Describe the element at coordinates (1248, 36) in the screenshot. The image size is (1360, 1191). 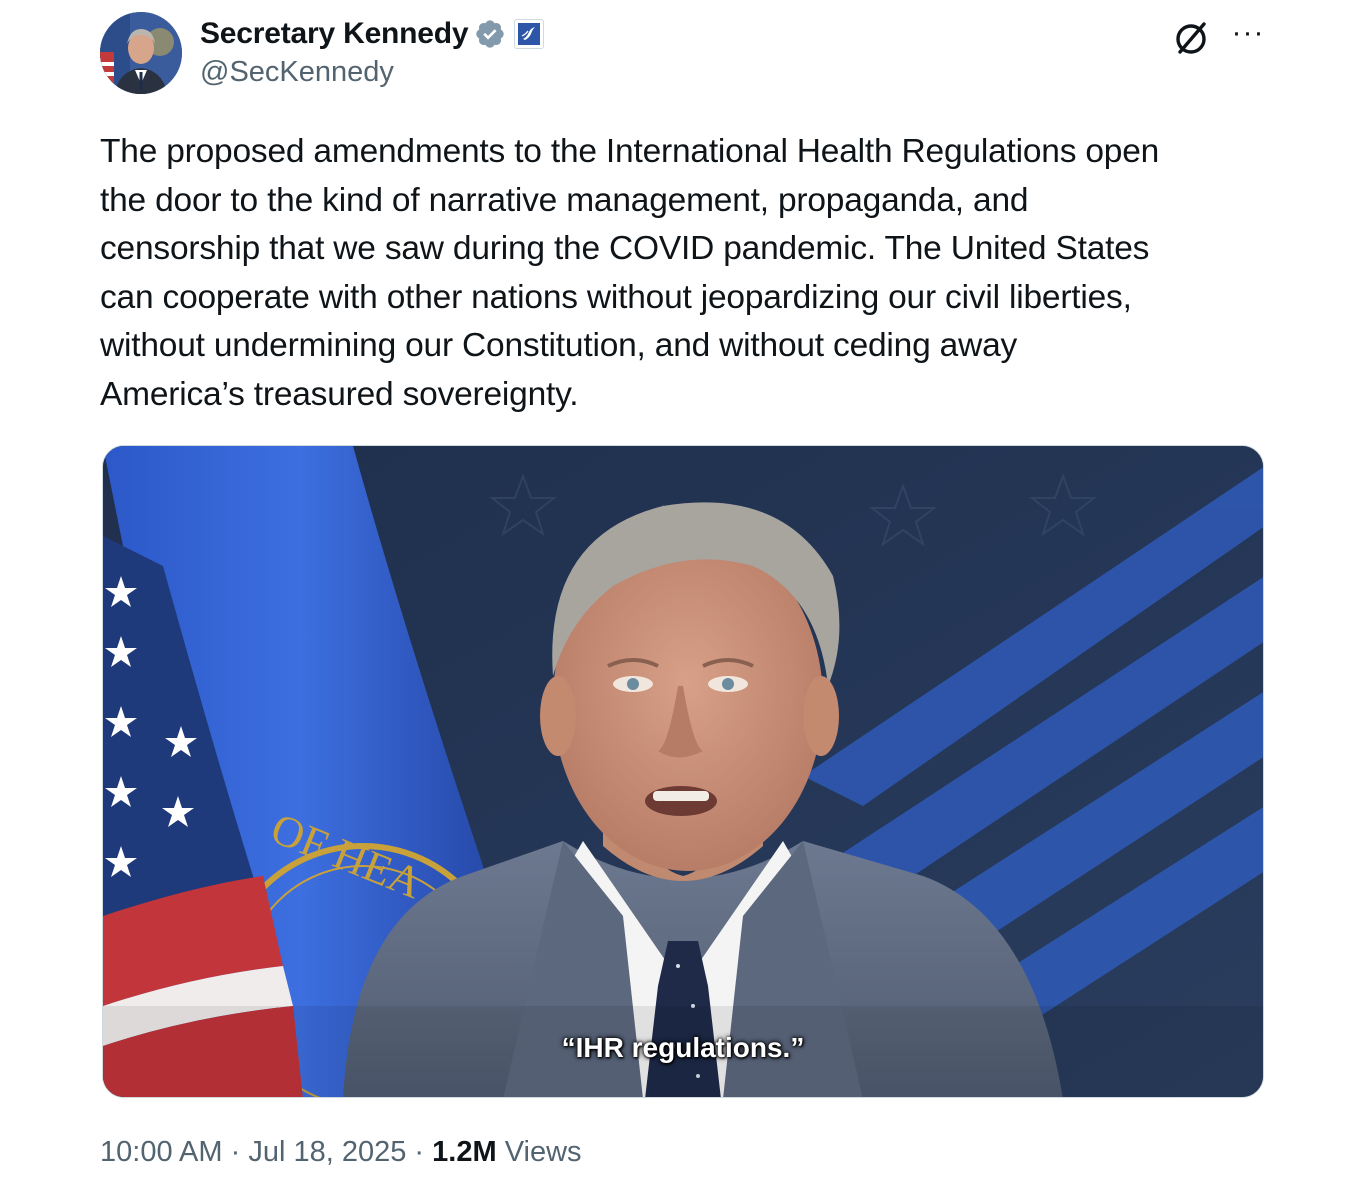
I see `more-options-icon: ···` at that location.